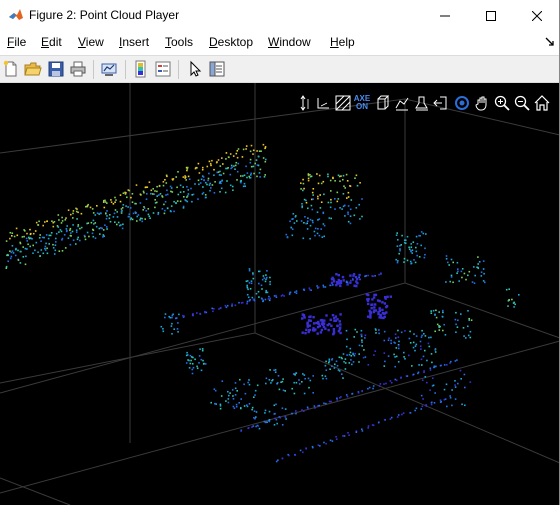 This screenshot has width=560, height=505. Describe the element at coordinates (482, 103) in the screenshot. I see `pan-icon` at that location.